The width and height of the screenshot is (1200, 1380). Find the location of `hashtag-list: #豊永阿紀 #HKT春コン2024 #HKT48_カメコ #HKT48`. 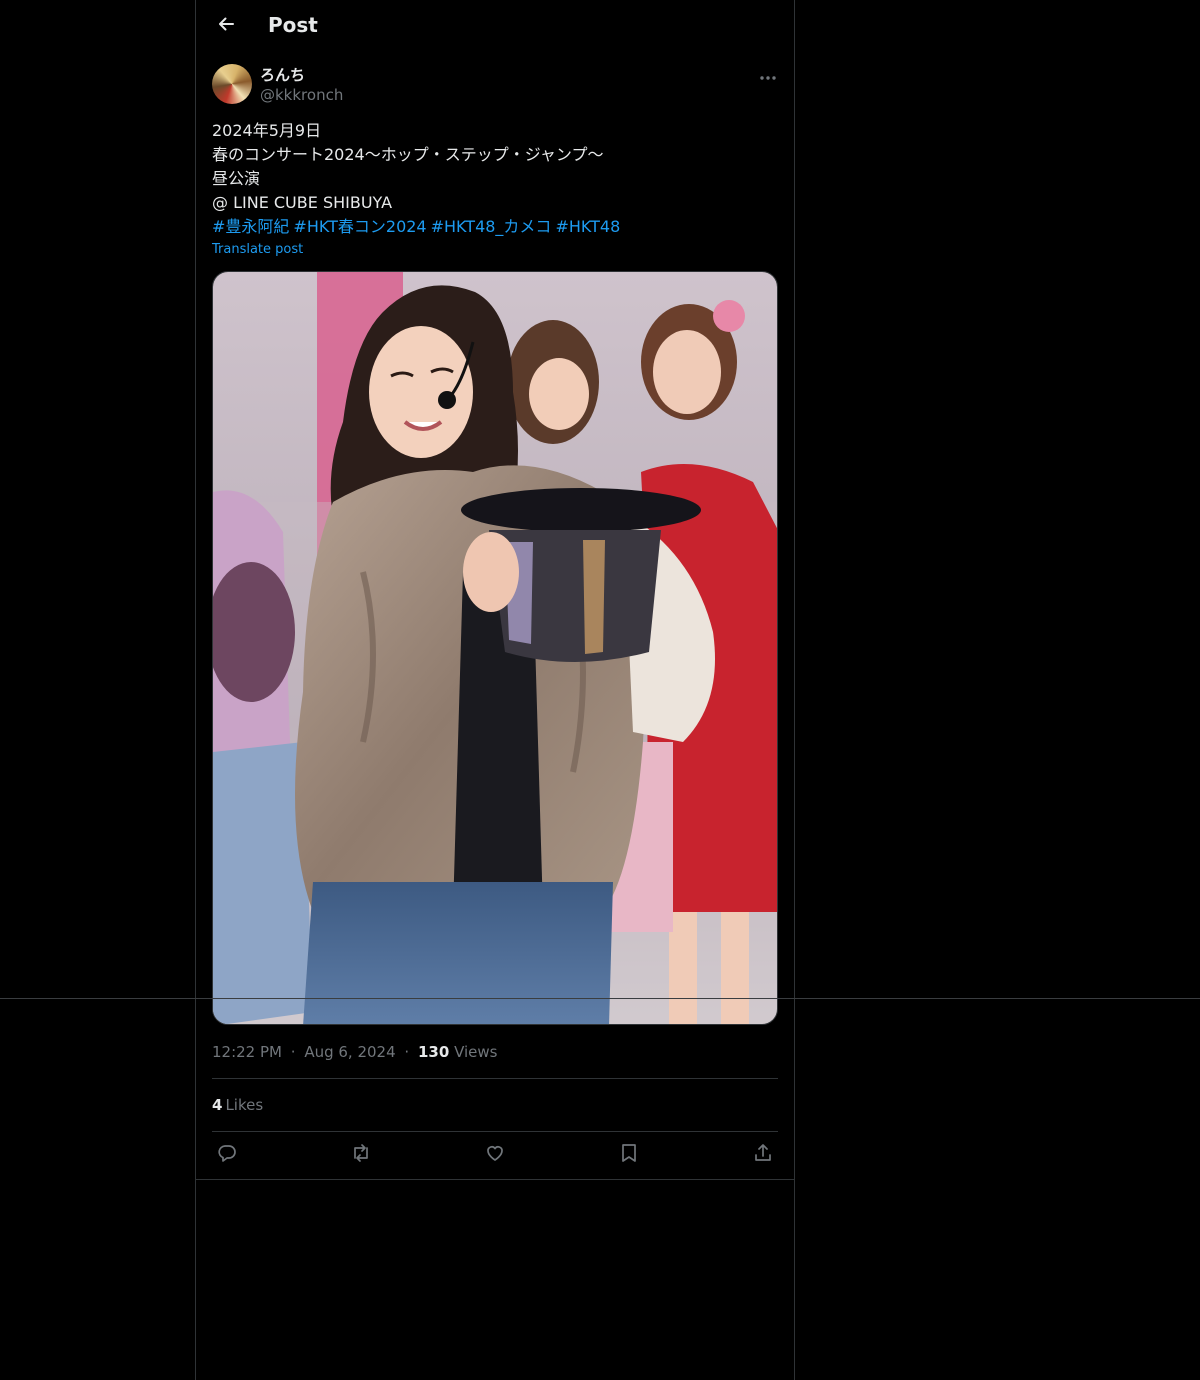

hashtag-list: #豊永阿紀 #HKT春コン2024 #HKT48_カメコ #HKT48 is located at coordinates (495, 227).